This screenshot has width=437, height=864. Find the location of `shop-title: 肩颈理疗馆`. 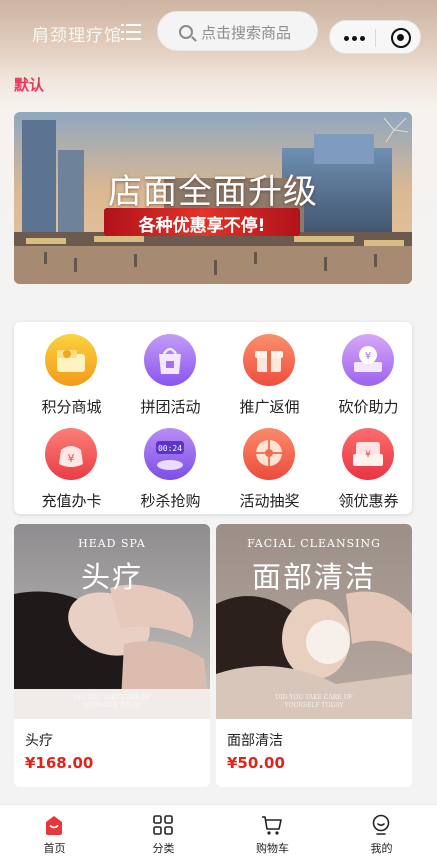

shop-title: 肩颈理疗馆 is located at coordinates (77, 36).